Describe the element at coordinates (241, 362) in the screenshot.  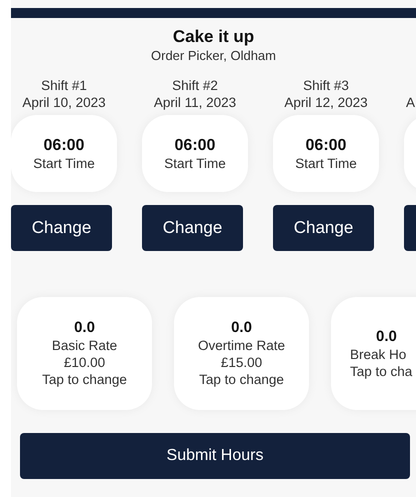
I see `rate-amount: £15.00` at that location.